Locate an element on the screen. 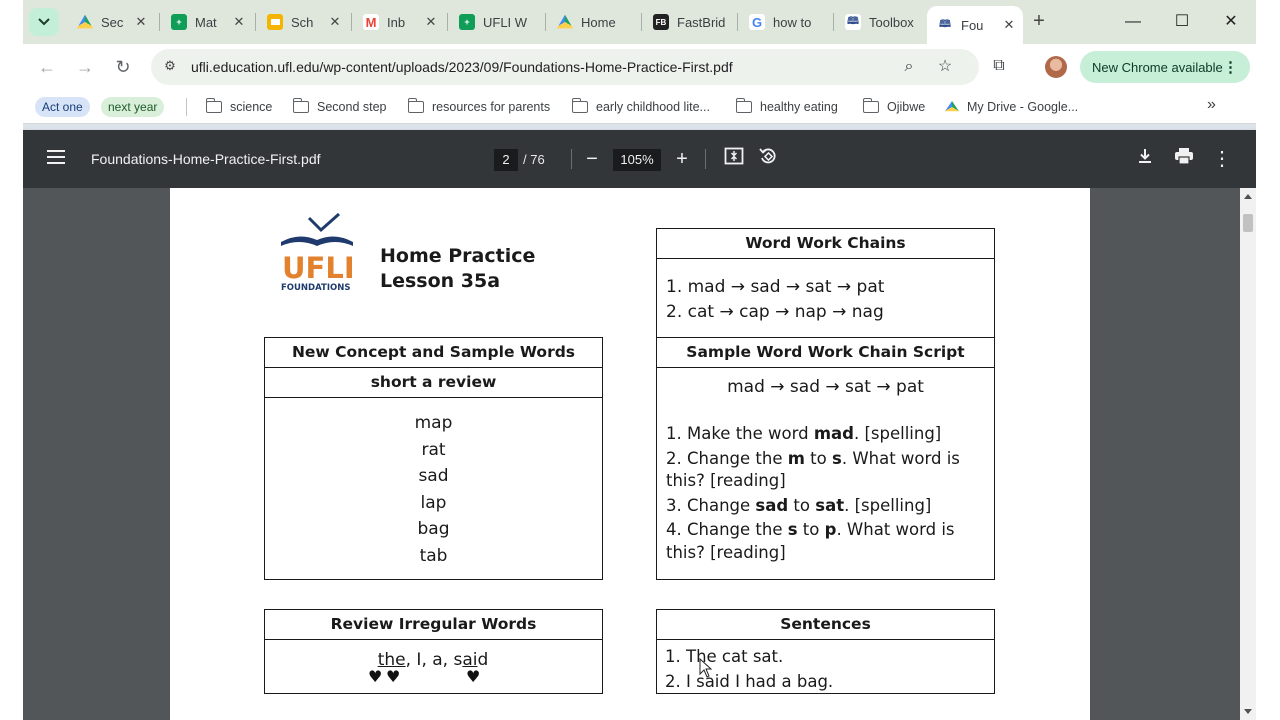  reload-button: ↻ is located at coordinates (123, 67).